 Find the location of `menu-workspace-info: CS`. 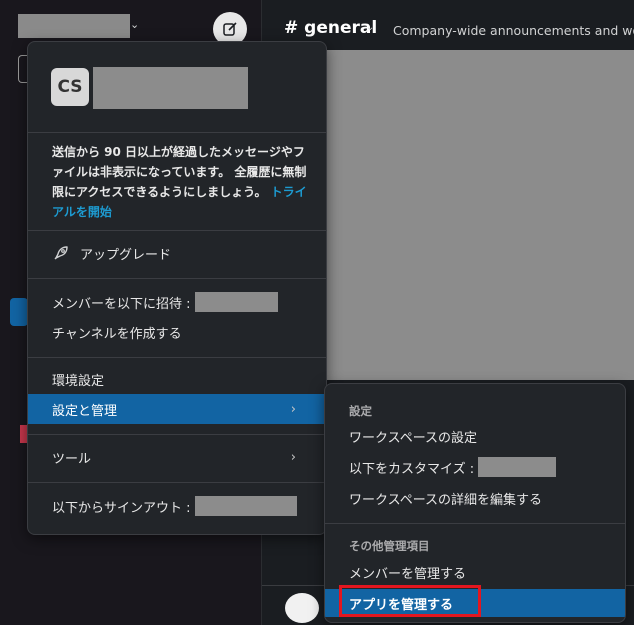

menu-workspace-info: CS is located at coordinates (177, 87).